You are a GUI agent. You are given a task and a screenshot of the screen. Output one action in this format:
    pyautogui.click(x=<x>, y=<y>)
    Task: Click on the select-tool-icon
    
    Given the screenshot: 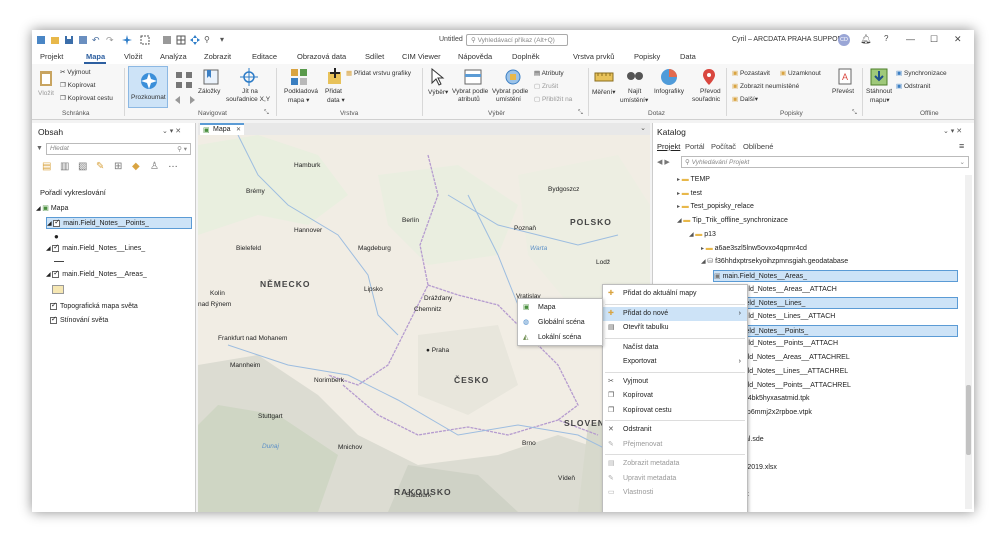 What is the action you would take?
    pyautogui.click(x=145, y=40)
    